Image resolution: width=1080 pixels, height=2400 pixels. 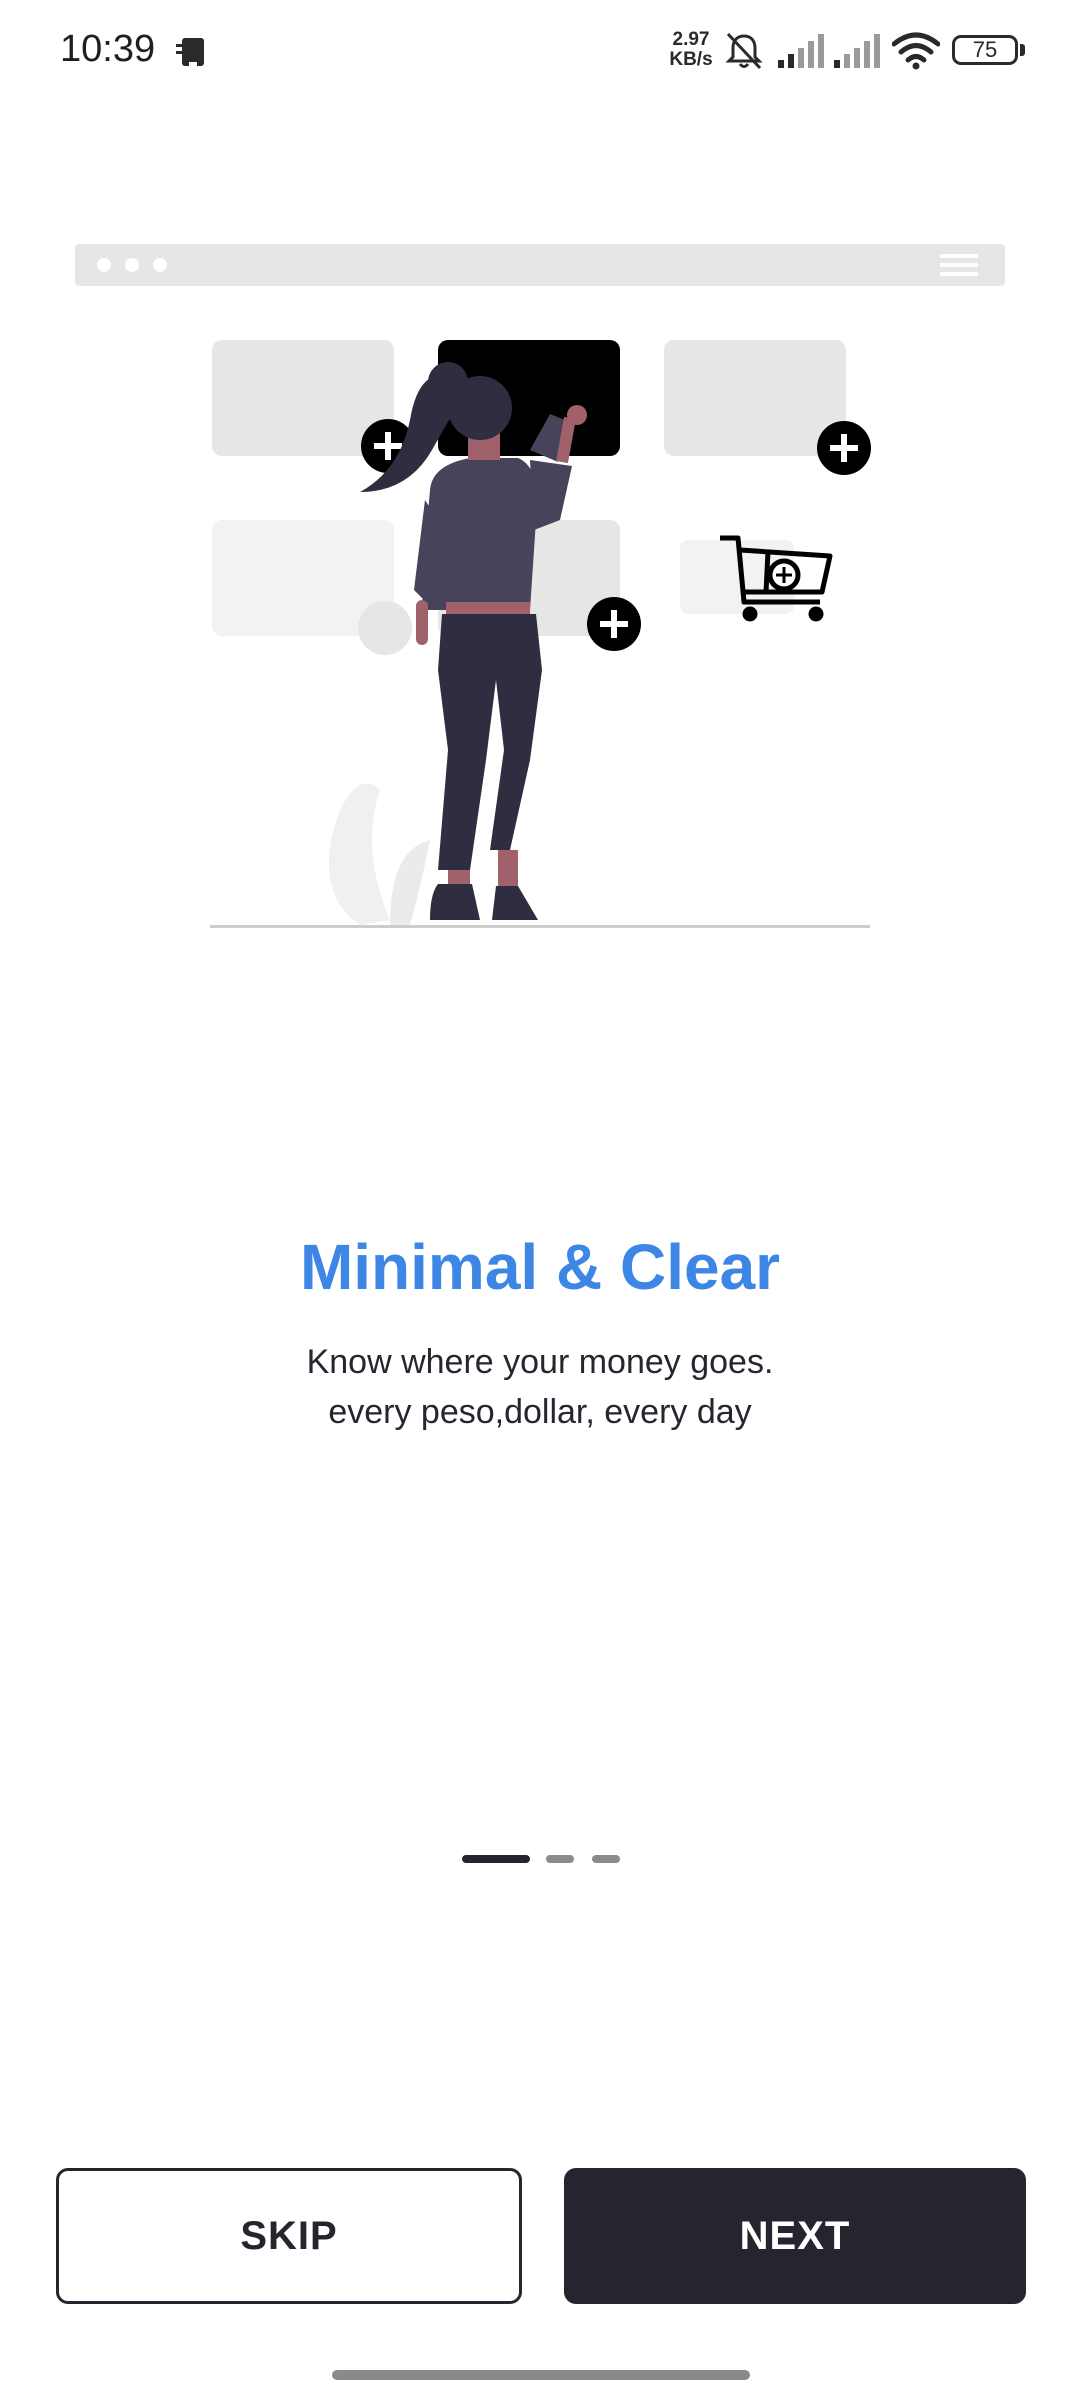 I want to click on notification-device-icon, so click(x=190, y=52).